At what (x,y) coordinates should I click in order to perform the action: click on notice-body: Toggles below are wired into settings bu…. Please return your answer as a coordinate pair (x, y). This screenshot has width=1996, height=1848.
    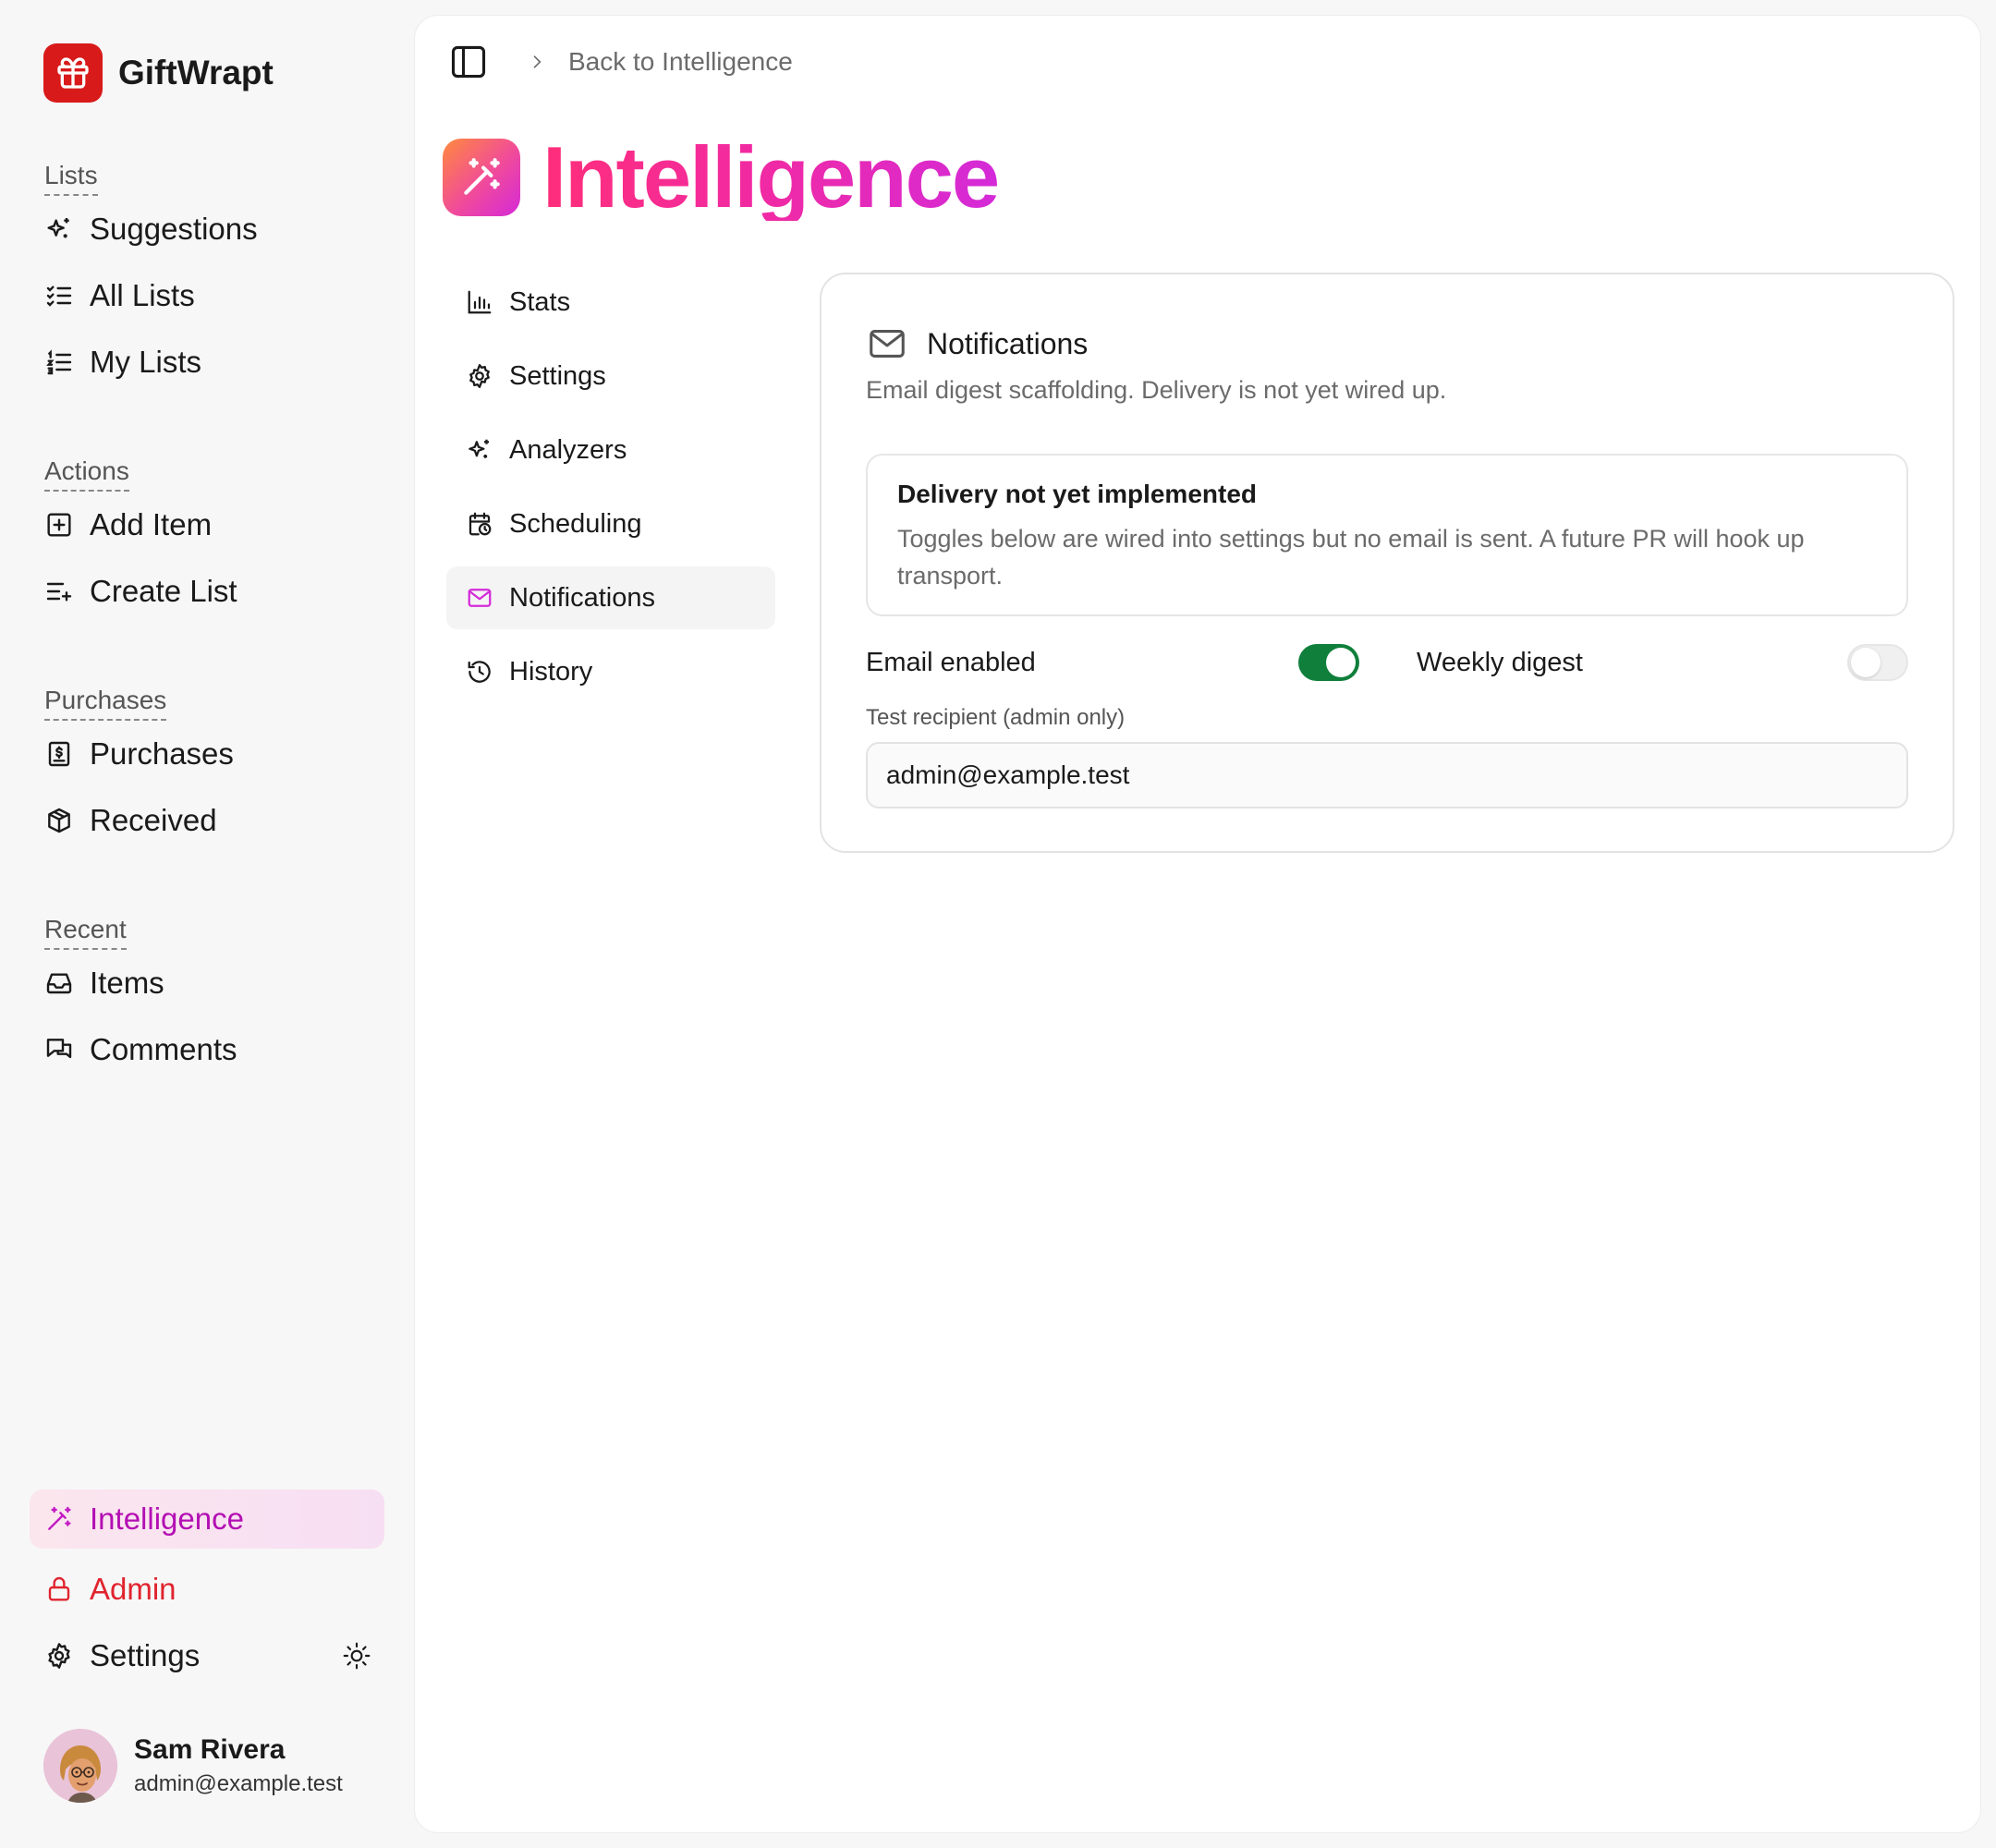
    Looking at the image, I should click on (1351, 557).